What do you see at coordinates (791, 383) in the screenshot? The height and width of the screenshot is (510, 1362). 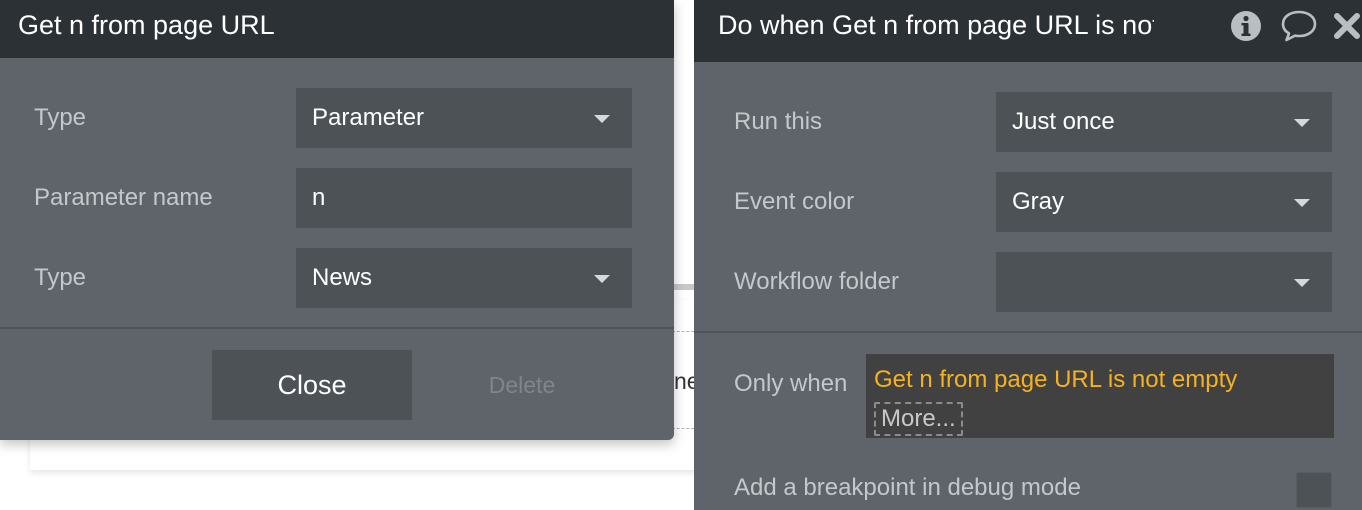 I see `only-when-label: Only when` at bounding box center [791, 383].